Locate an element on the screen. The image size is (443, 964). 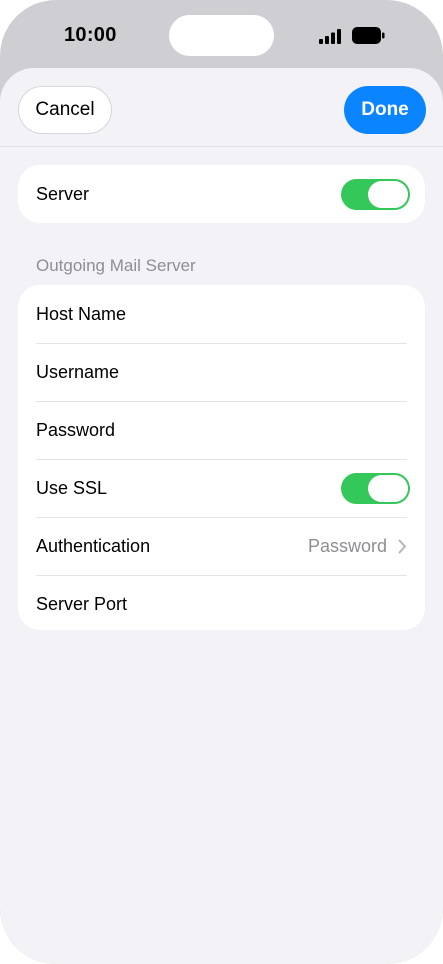
server-row: Server is located at coordinates (221, 194).